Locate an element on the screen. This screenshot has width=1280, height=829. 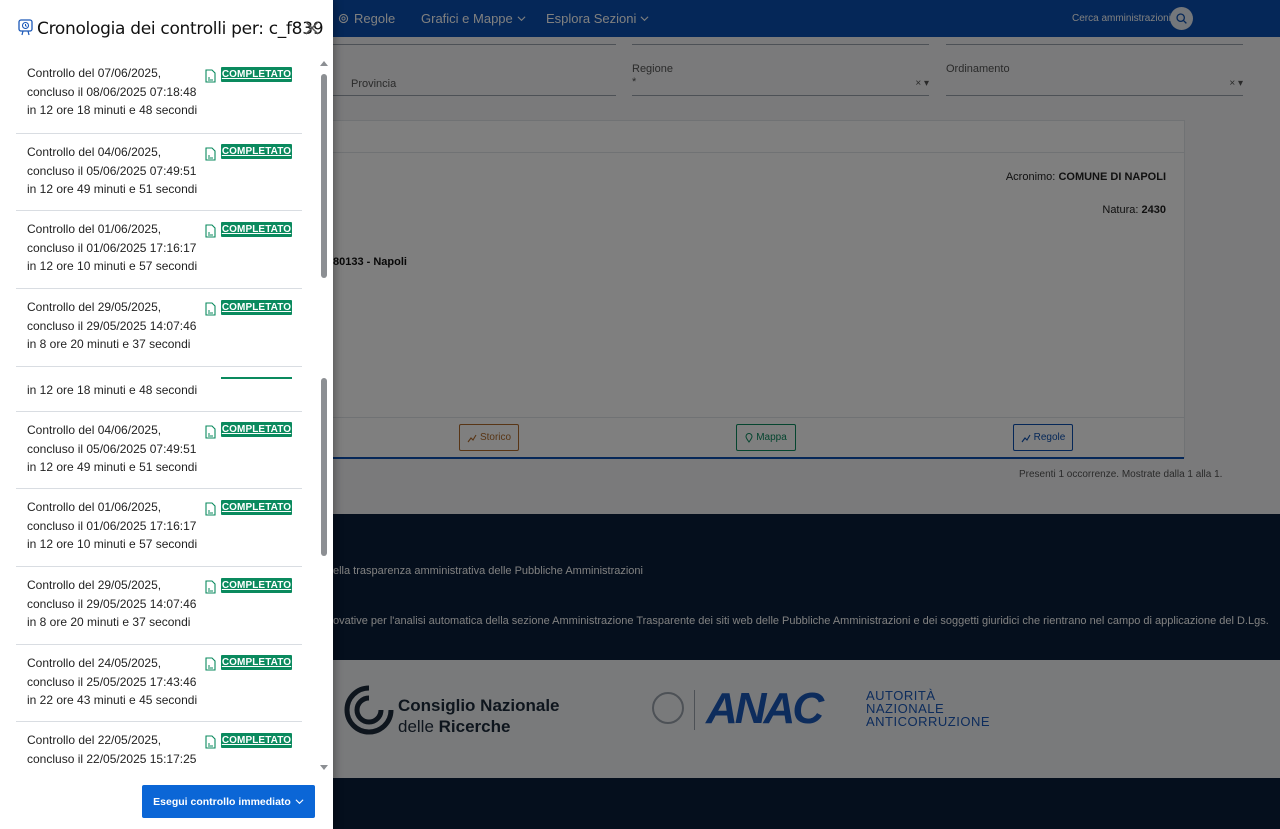
close-button is located at coordinates (312, 28).